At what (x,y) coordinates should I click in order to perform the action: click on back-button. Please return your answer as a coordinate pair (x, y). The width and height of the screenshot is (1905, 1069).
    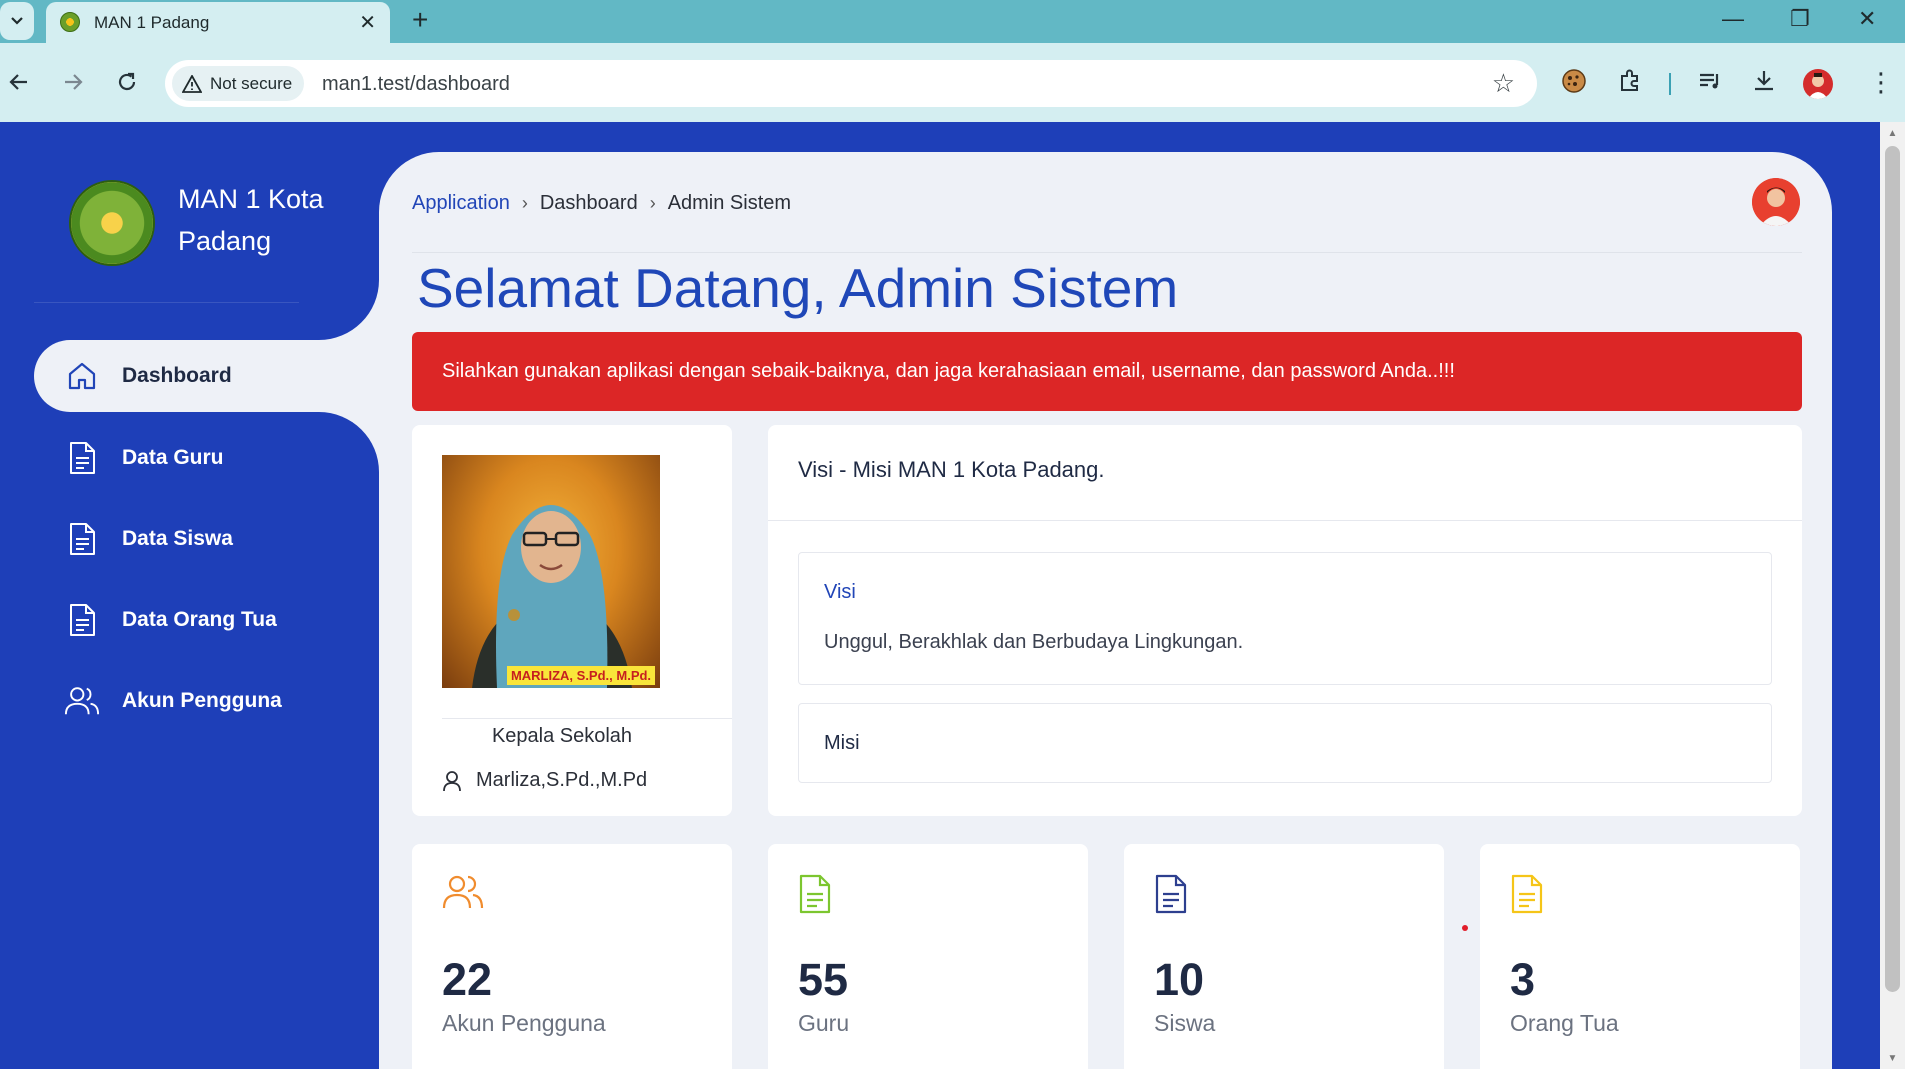
    Looking at the image, I should click on (19, 82).